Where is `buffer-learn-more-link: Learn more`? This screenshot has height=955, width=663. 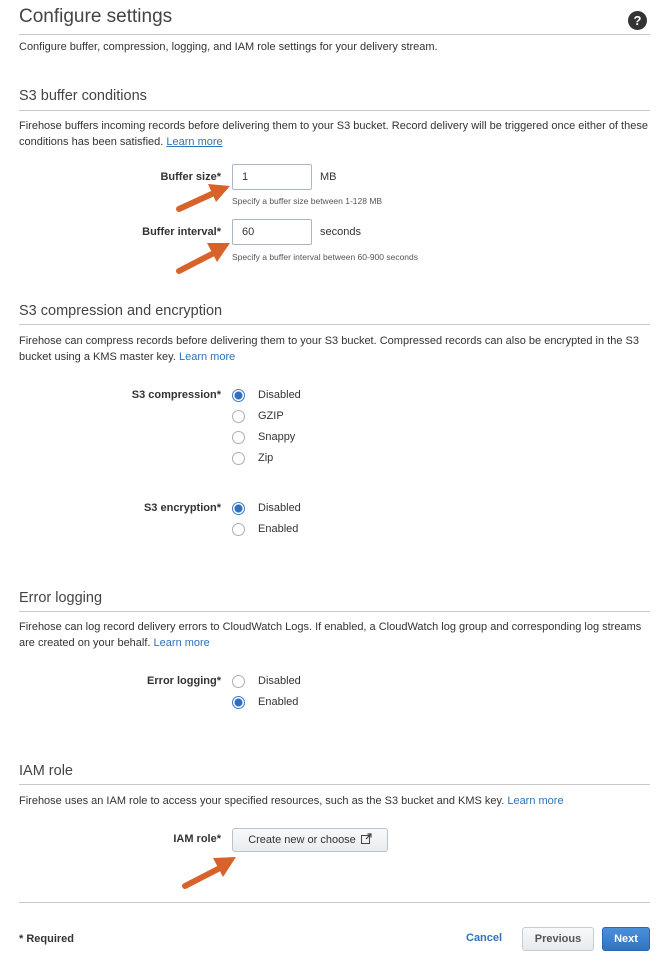
buffer-learn-more-link: Learn more is located at coordinates (194, 142).